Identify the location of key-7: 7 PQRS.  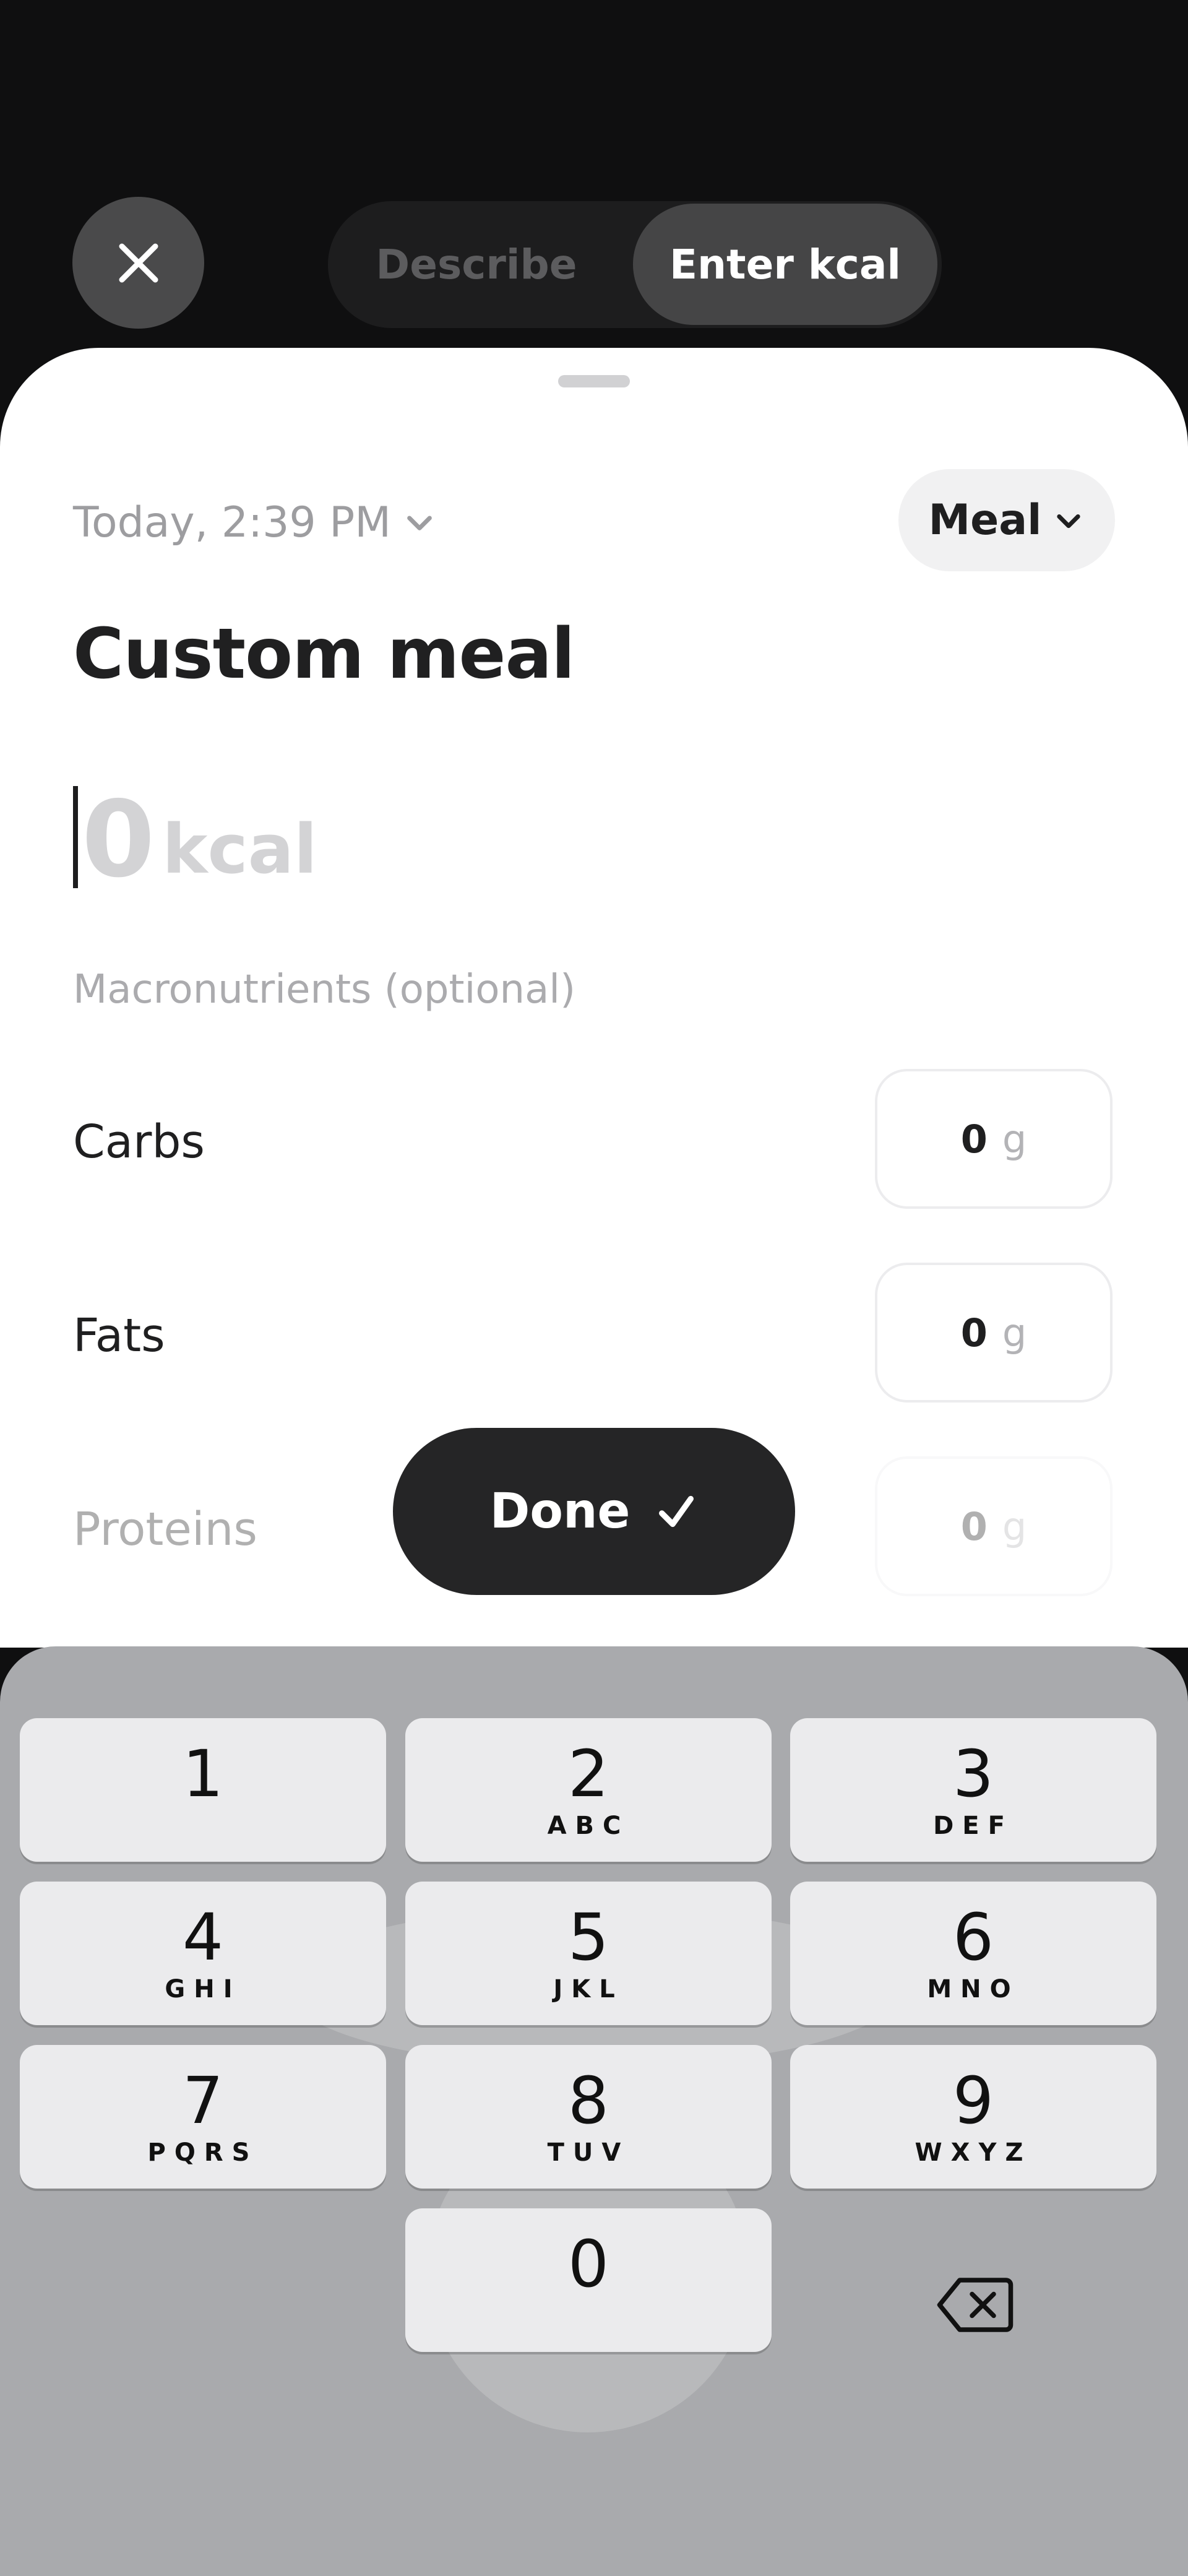
(203, 2117).